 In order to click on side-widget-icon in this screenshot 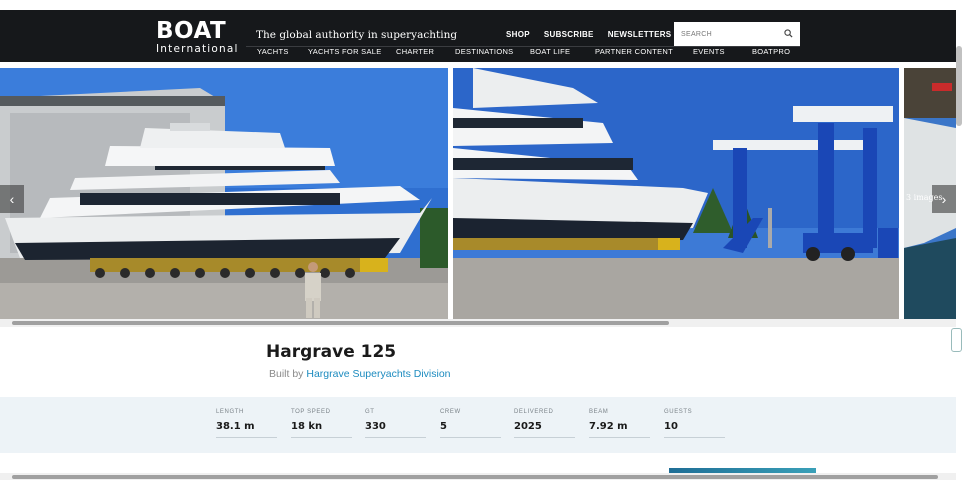, I will do `click(956, 340)`.